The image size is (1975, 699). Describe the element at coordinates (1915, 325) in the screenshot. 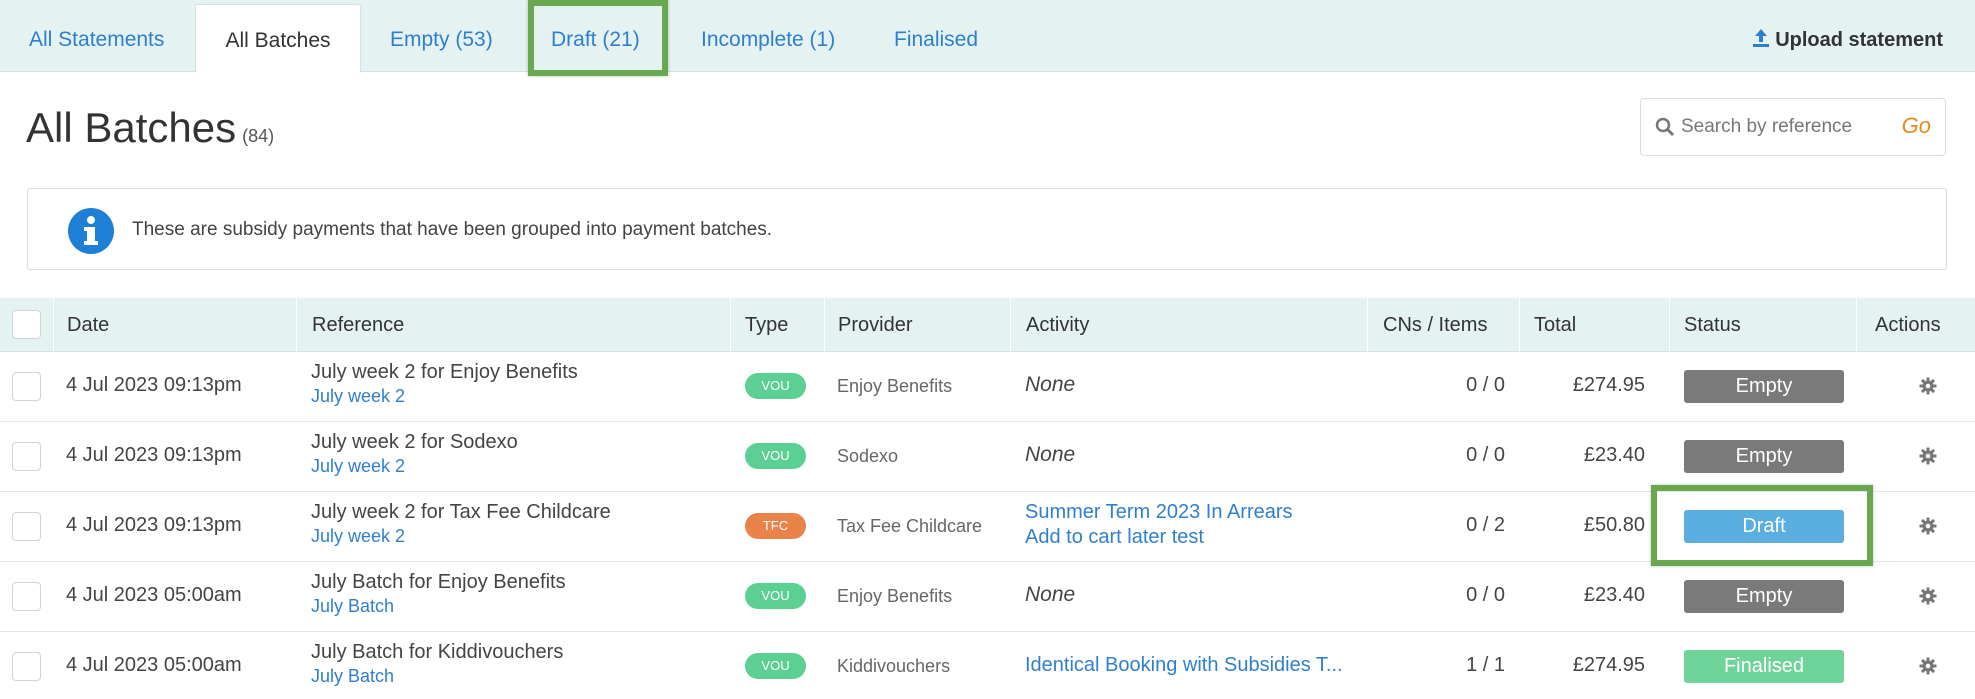

I see `col-actions: Actions` at that location.